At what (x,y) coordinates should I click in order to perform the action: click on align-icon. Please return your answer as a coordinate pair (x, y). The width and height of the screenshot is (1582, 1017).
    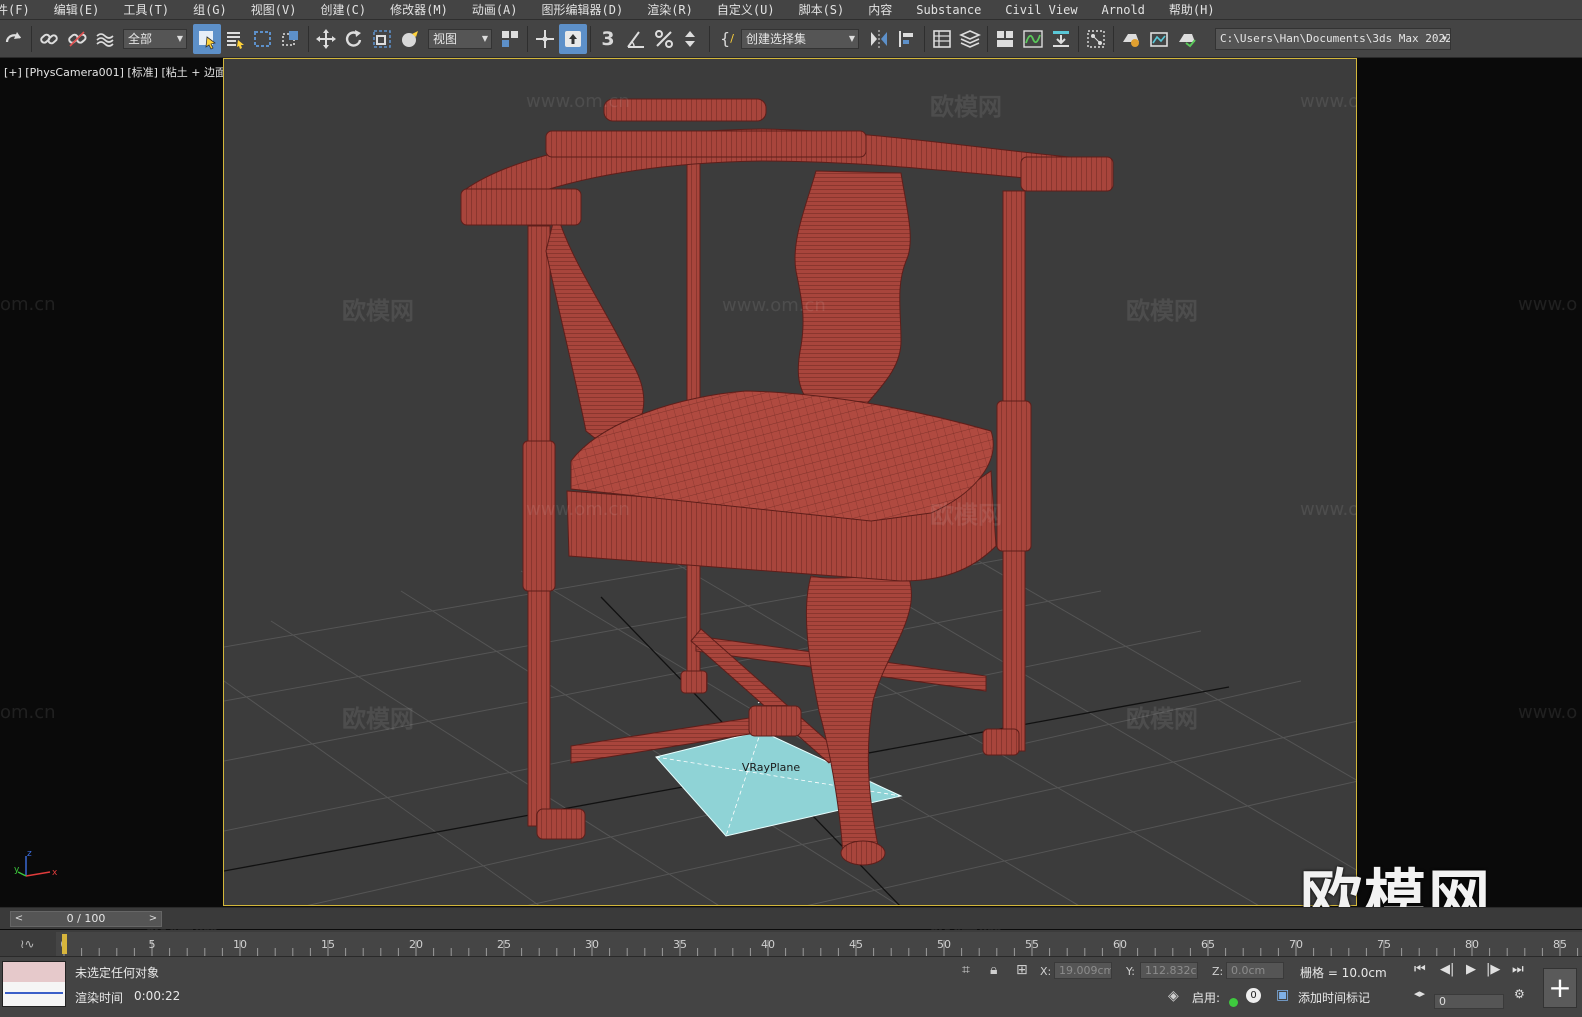
    Looking at the image, I should click on (907, 39).